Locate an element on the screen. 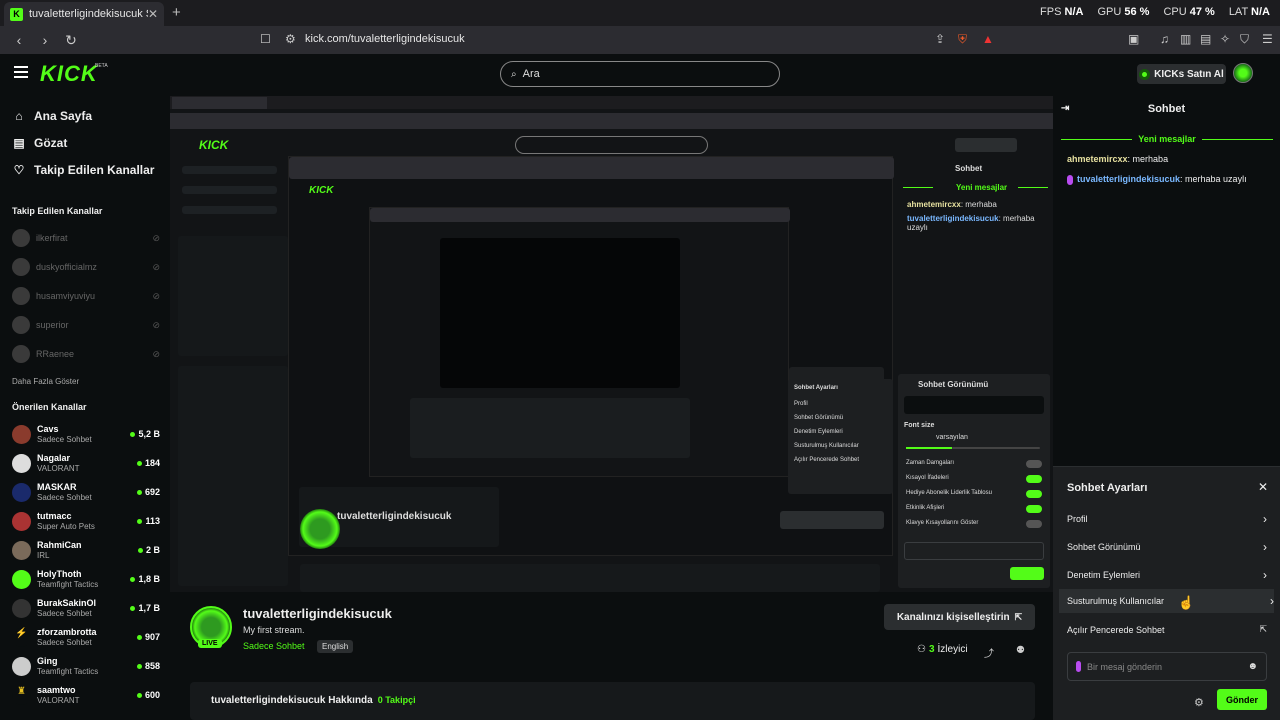 The width and height of the screenshot is (1280, 720). wallet-icon: ▤ is located at coordinates (1205, 39).